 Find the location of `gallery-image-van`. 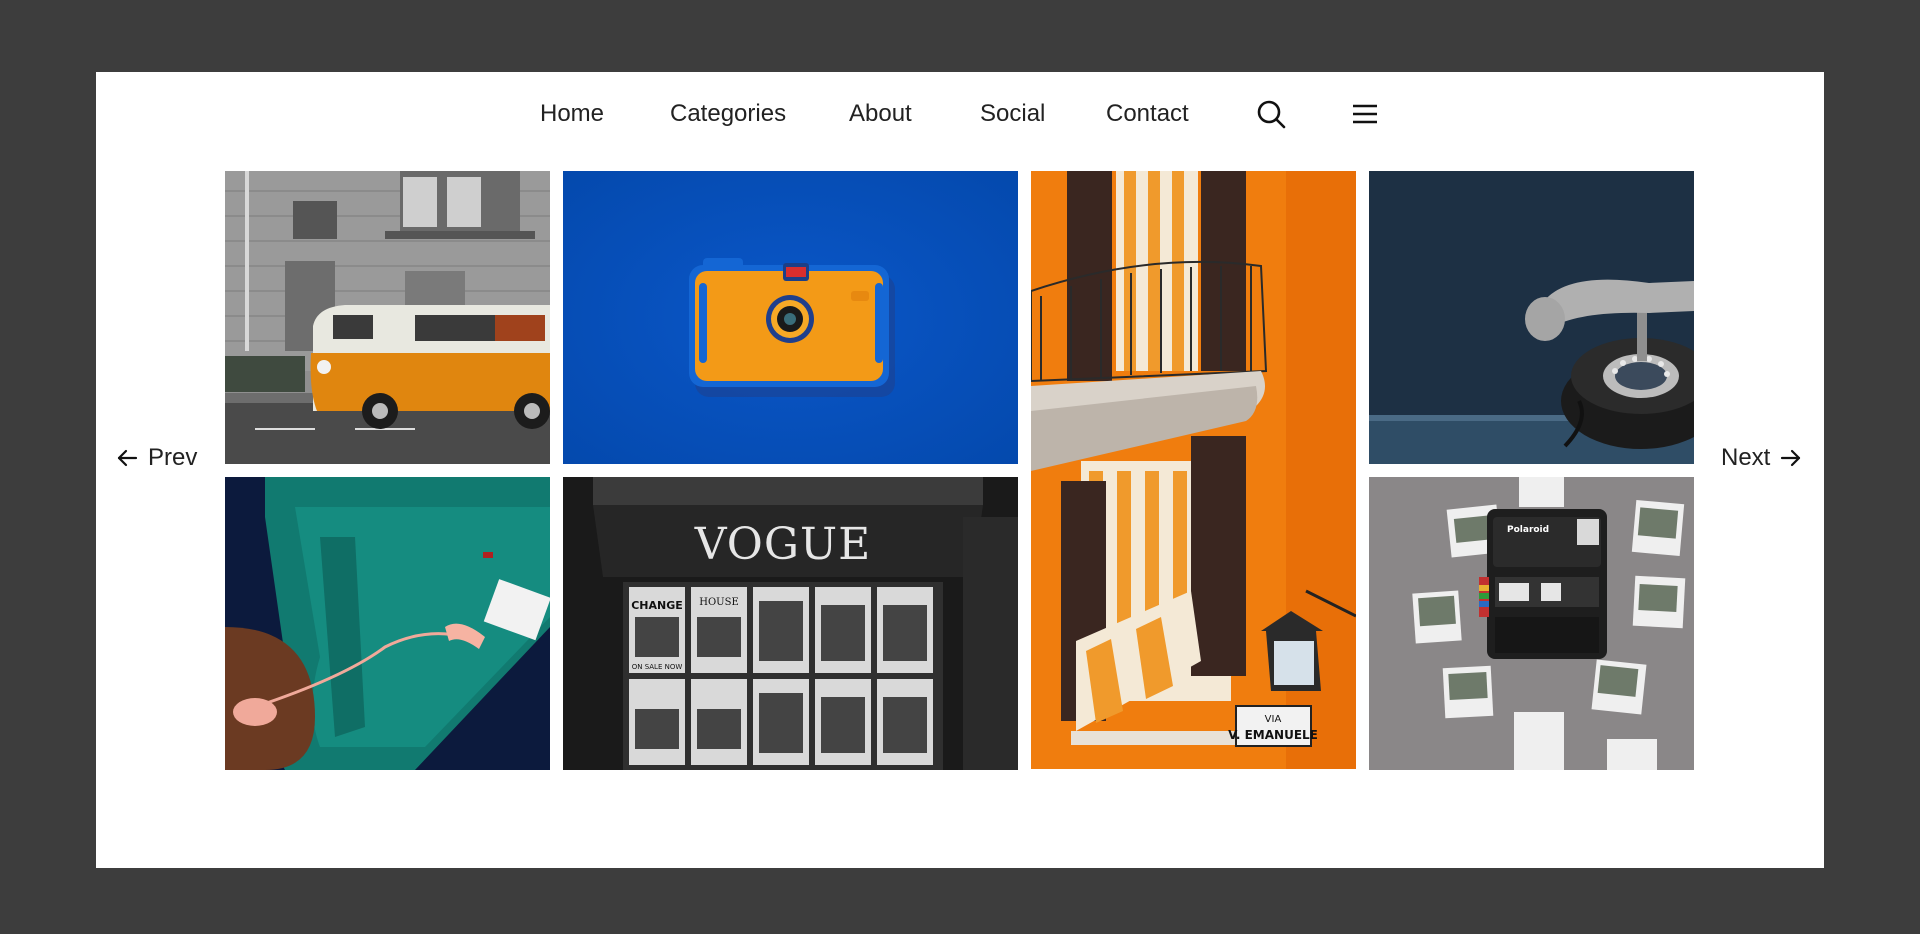

gallery-image-van is located at coordinates (387, 317).